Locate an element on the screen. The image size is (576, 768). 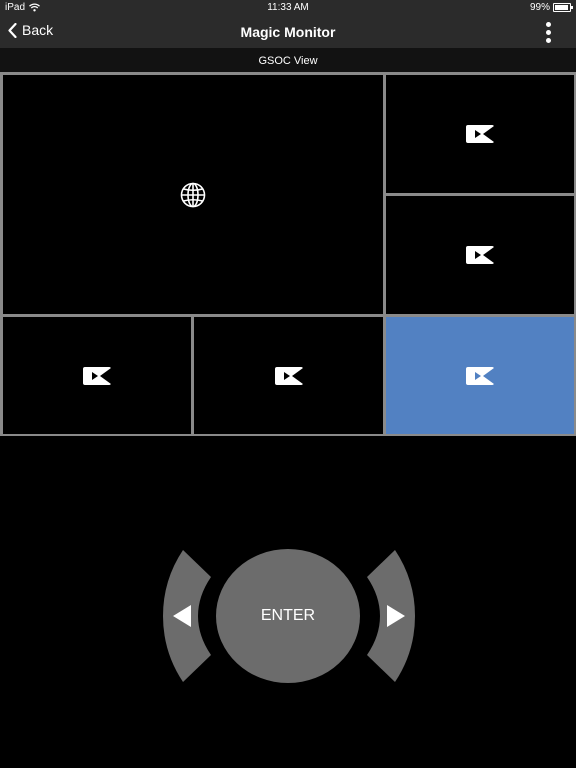
tile-bottom-right is located at coordinates (480, 375).